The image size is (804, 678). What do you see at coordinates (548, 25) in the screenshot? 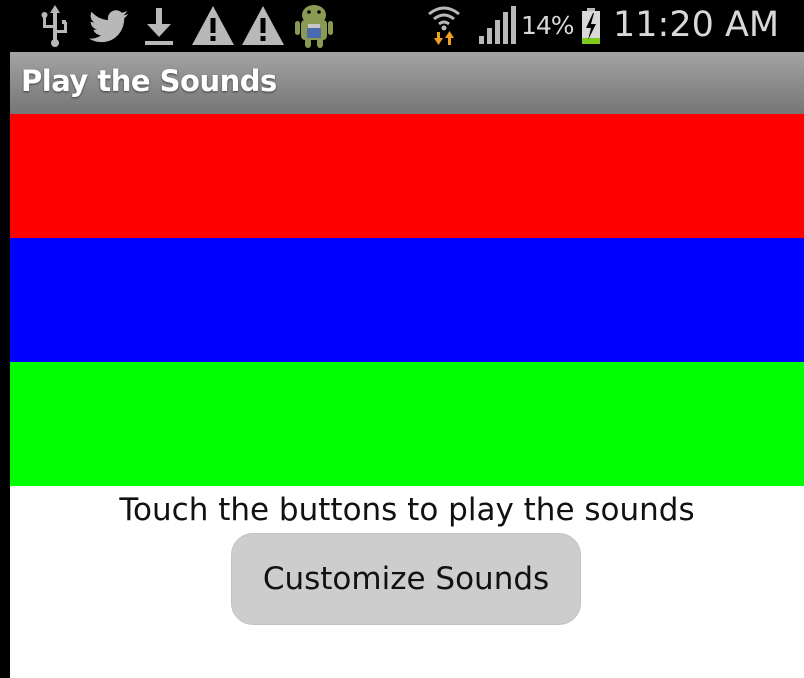
I see `battery-percent: 14%` at bounding box center [548, 25].